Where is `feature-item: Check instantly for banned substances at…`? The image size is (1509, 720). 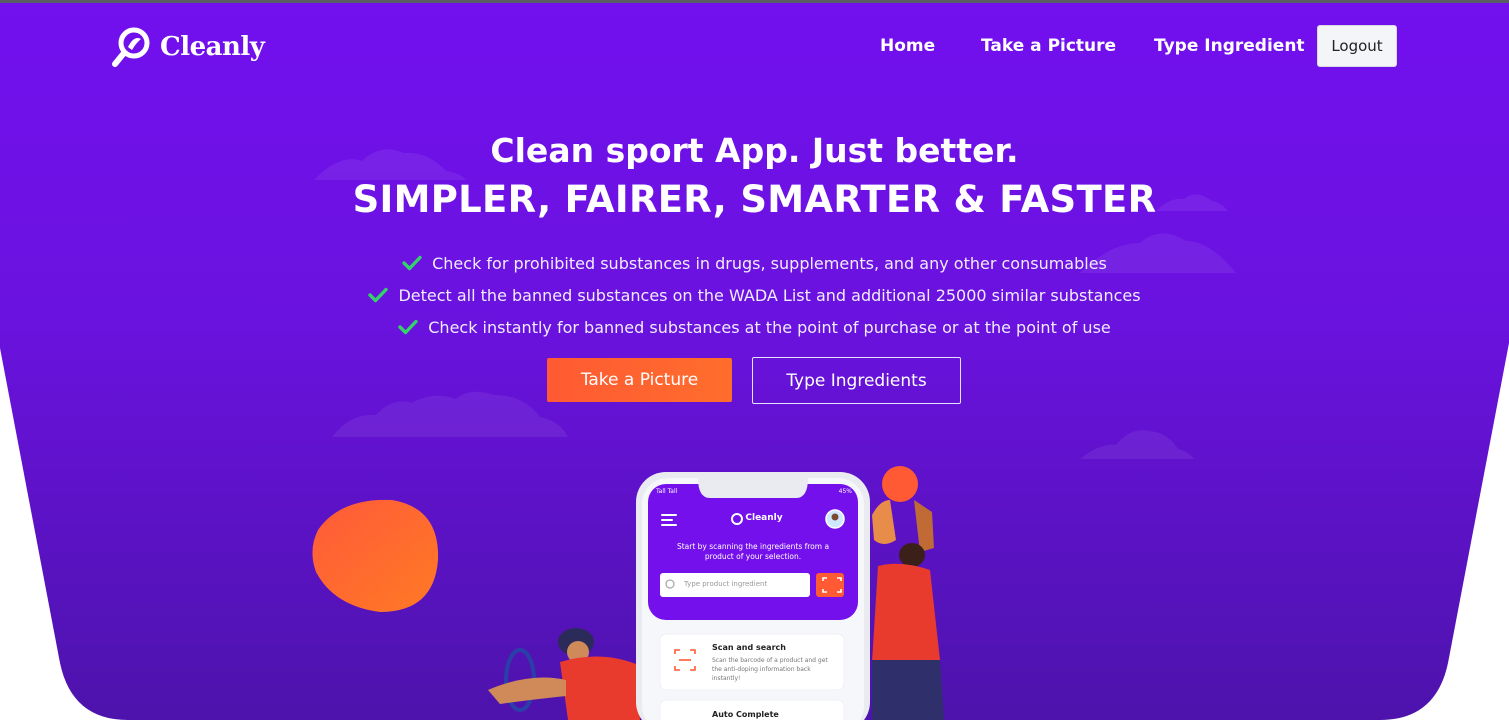
feature-item: Check instantly for banned substances at… is located at coordinates (754, 327).